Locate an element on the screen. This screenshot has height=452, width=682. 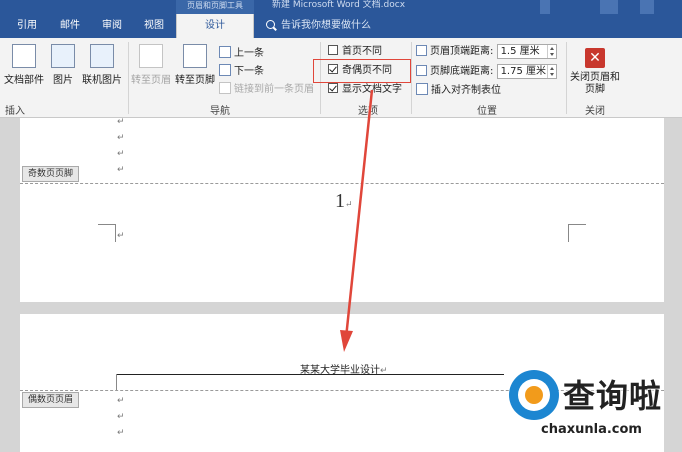
picture-button: 图片 is located at coordinates (63, 65).